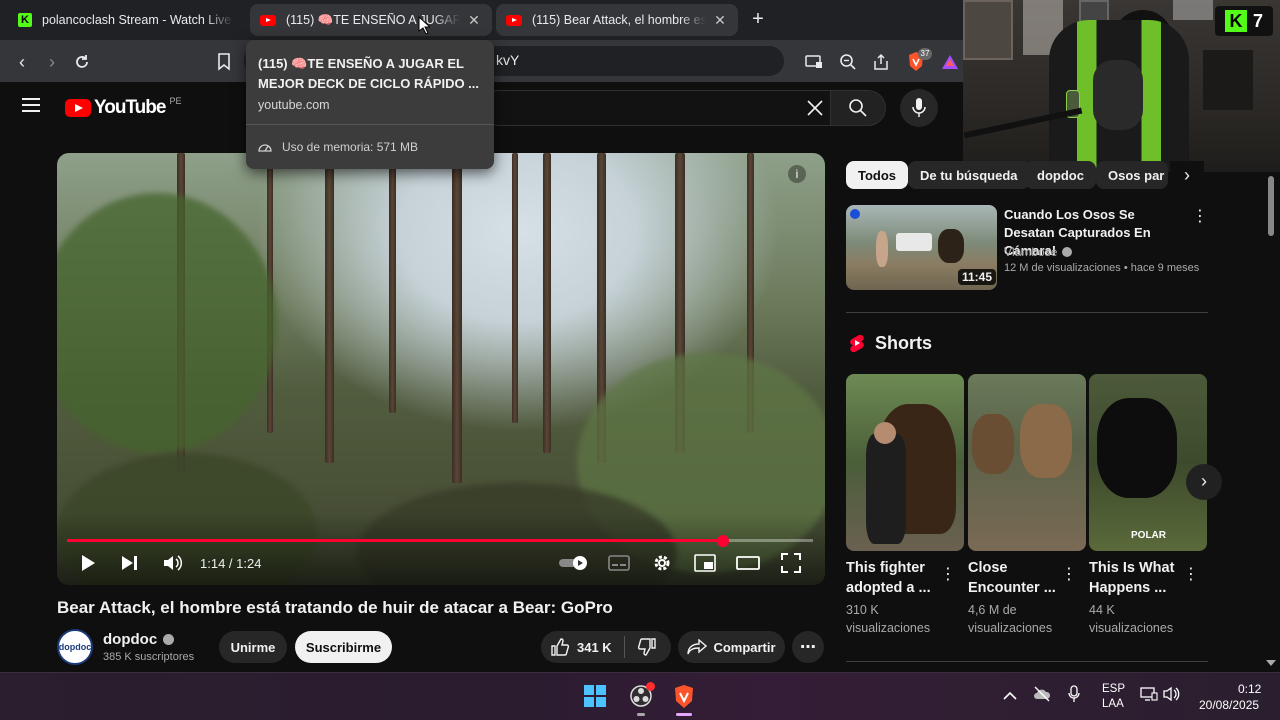 Image resolution: width=1280 pixels, height=720 pixels. Describe the element at coordinates (619, 563) in the screenshot. I see `subtitles-icon` at that location.